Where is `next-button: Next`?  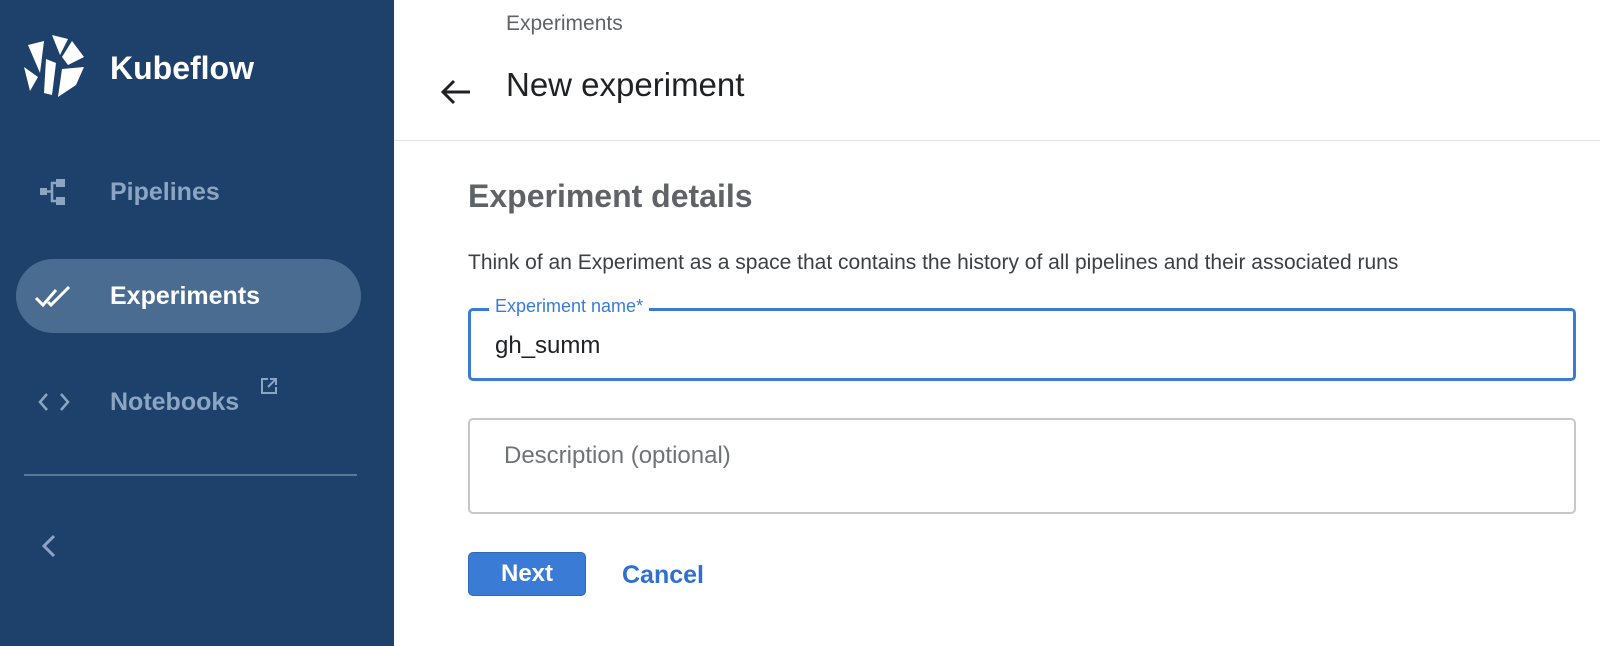 next-button: Next is located at coordinates (527, 574).